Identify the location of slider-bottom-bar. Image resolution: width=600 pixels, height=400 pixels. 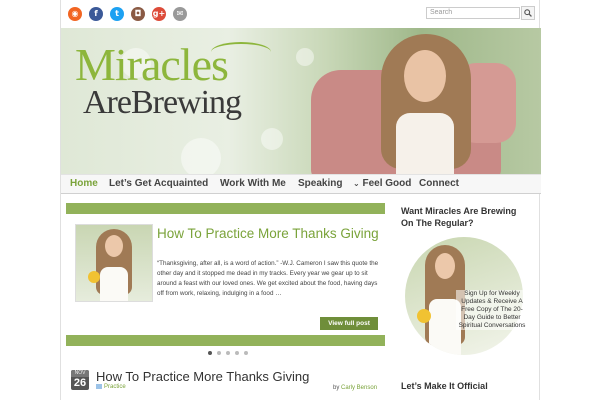
(225, 340).